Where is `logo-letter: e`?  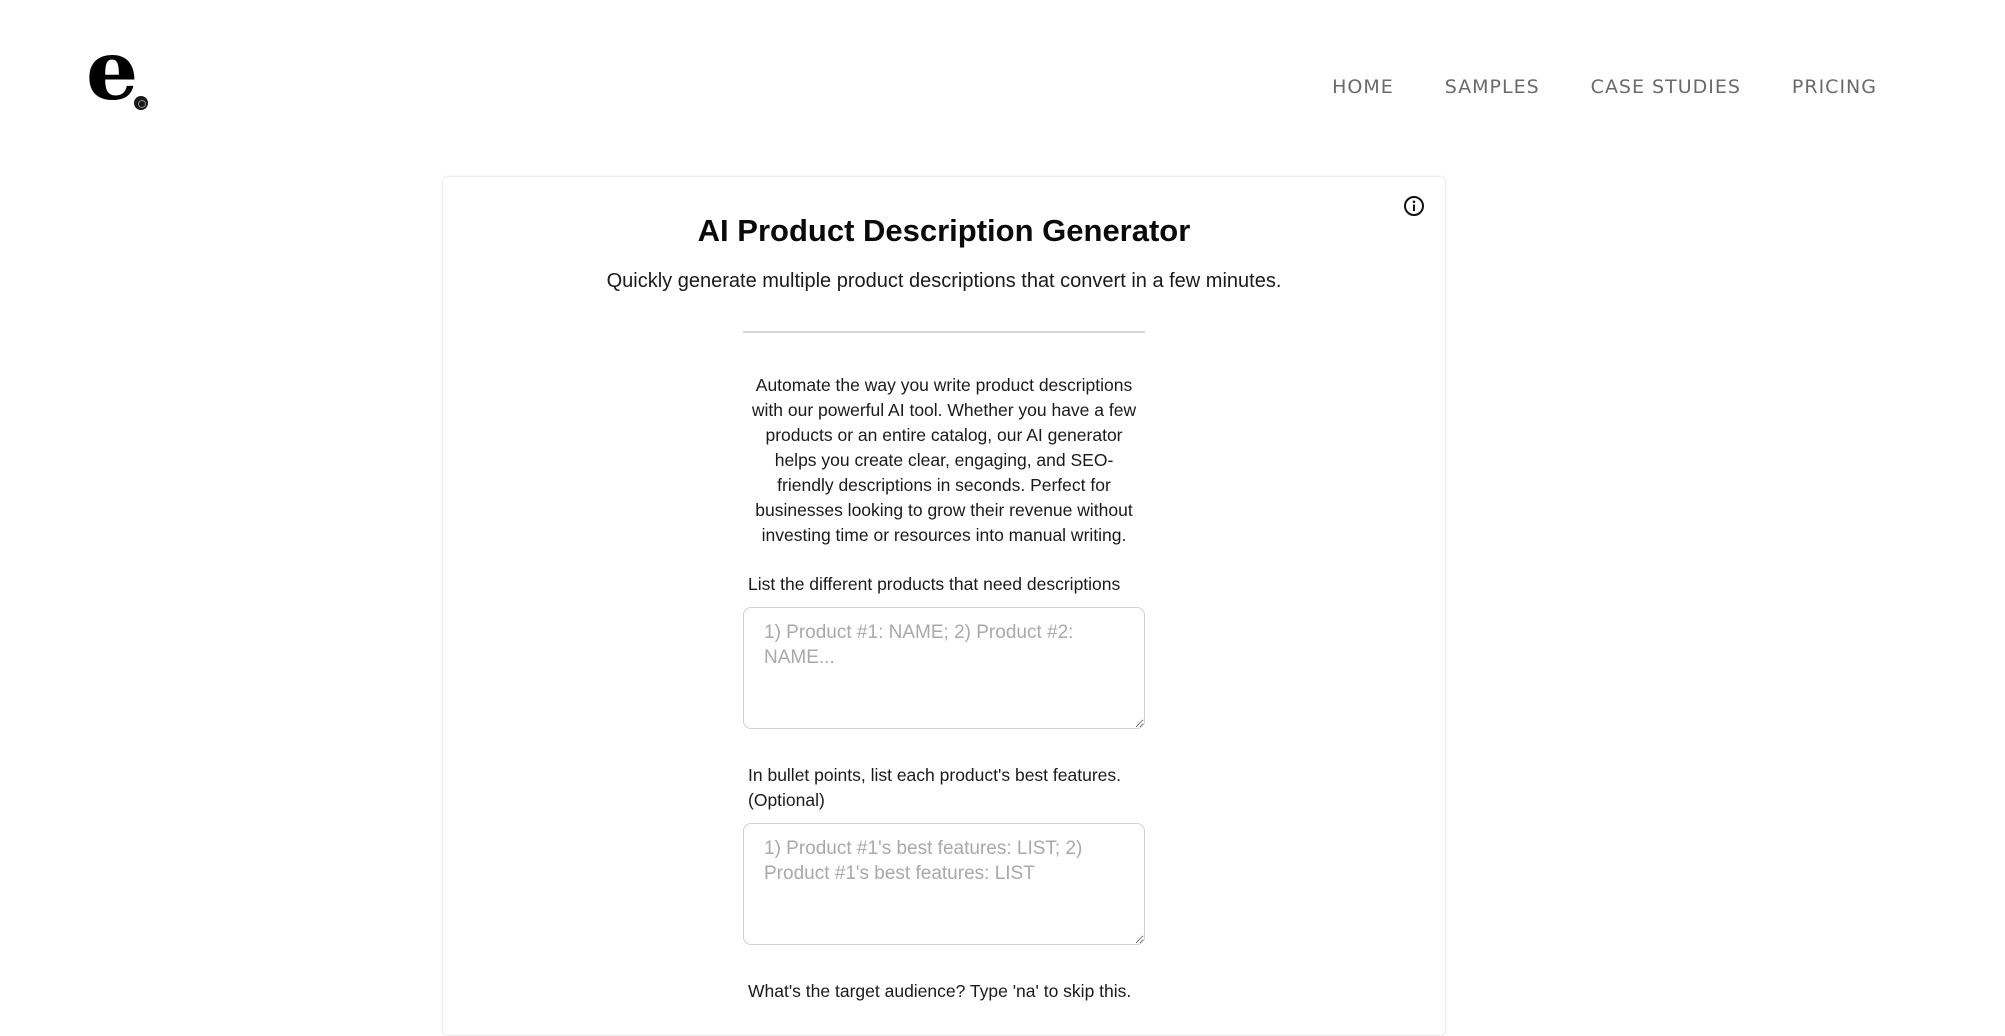 logo-letter: e is located at coordinates (112, 71).